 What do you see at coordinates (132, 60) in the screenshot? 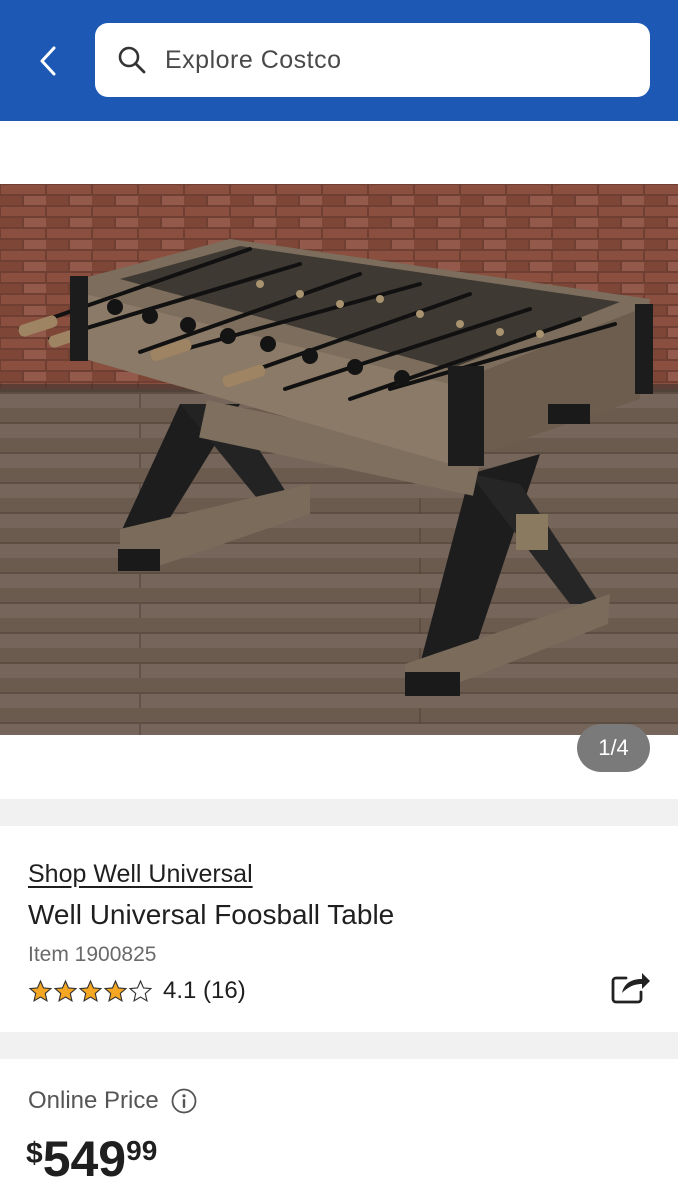
I see `search-icon` at bounding box center [132, 60].